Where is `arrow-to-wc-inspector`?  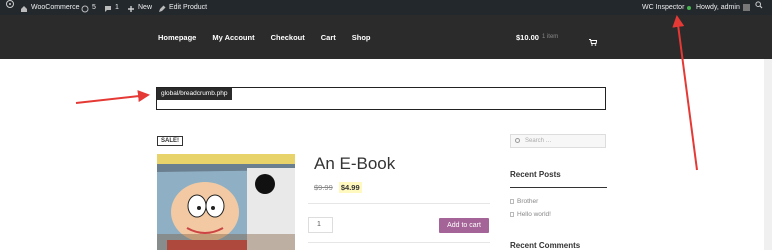 arrow-to-wc-inspector is located at coordinates (685, 93).